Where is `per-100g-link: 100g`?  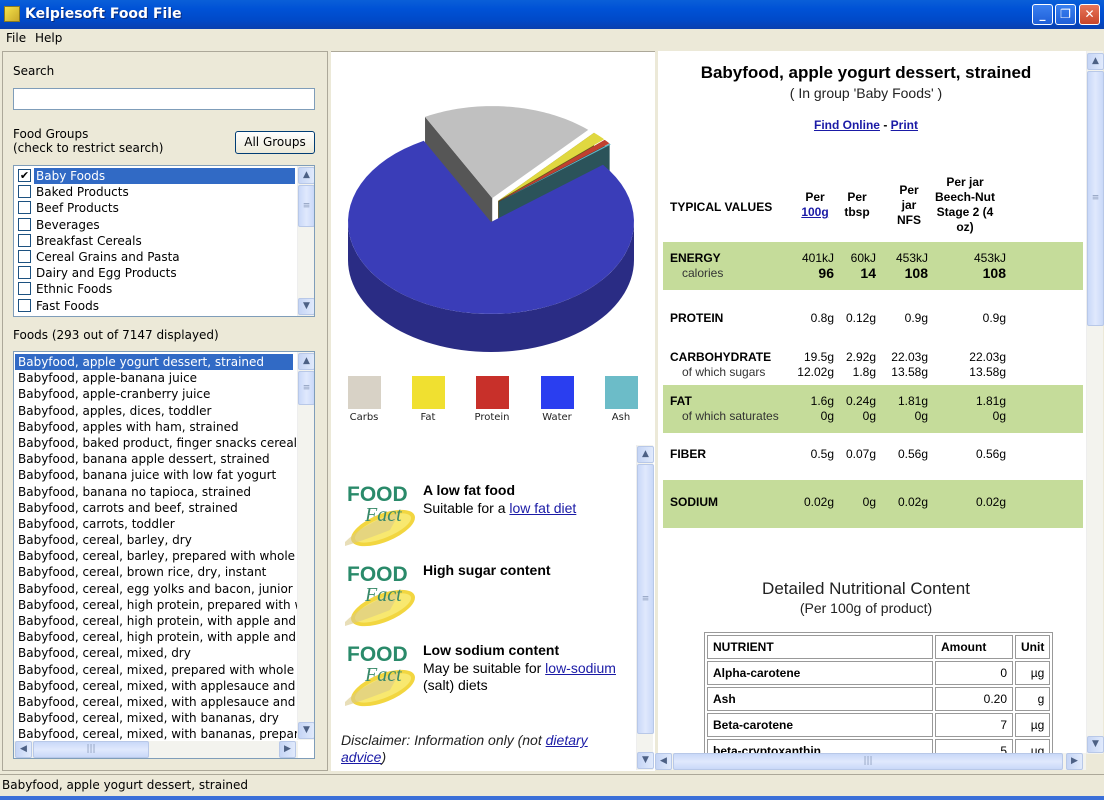 per-100g-link: 100g is located at coordinates (815, 212).